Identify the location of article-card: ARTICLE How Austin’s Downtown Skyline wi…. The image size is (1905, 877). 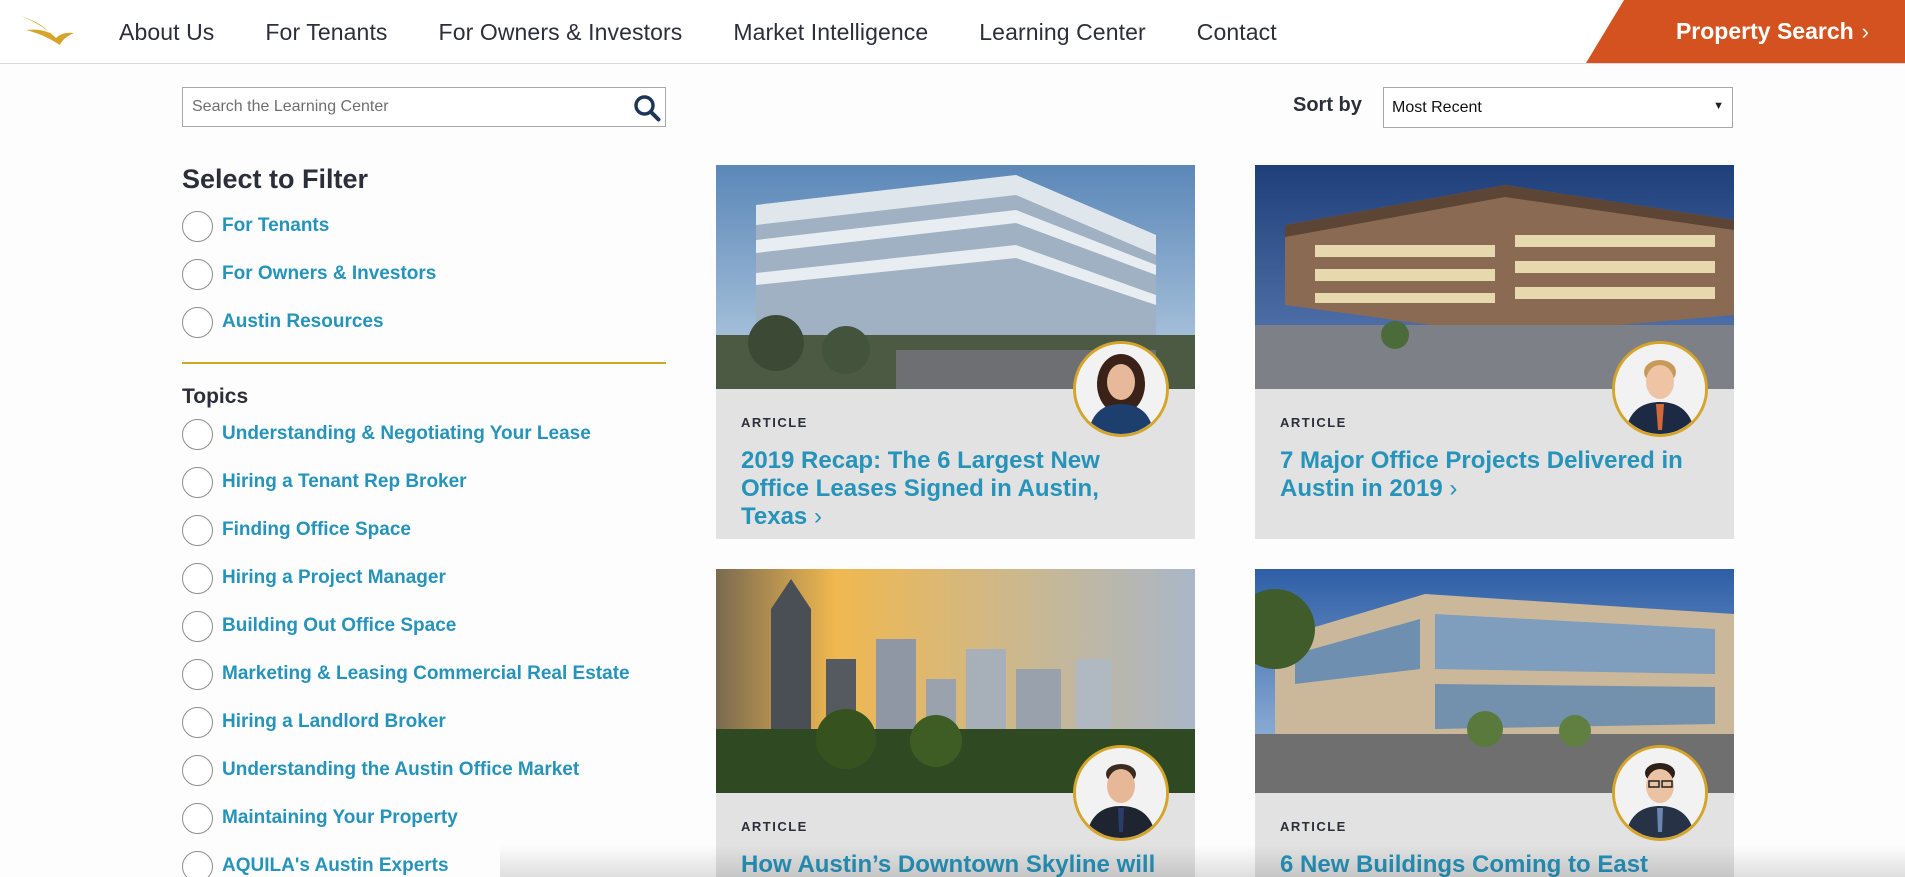
(955, 723).